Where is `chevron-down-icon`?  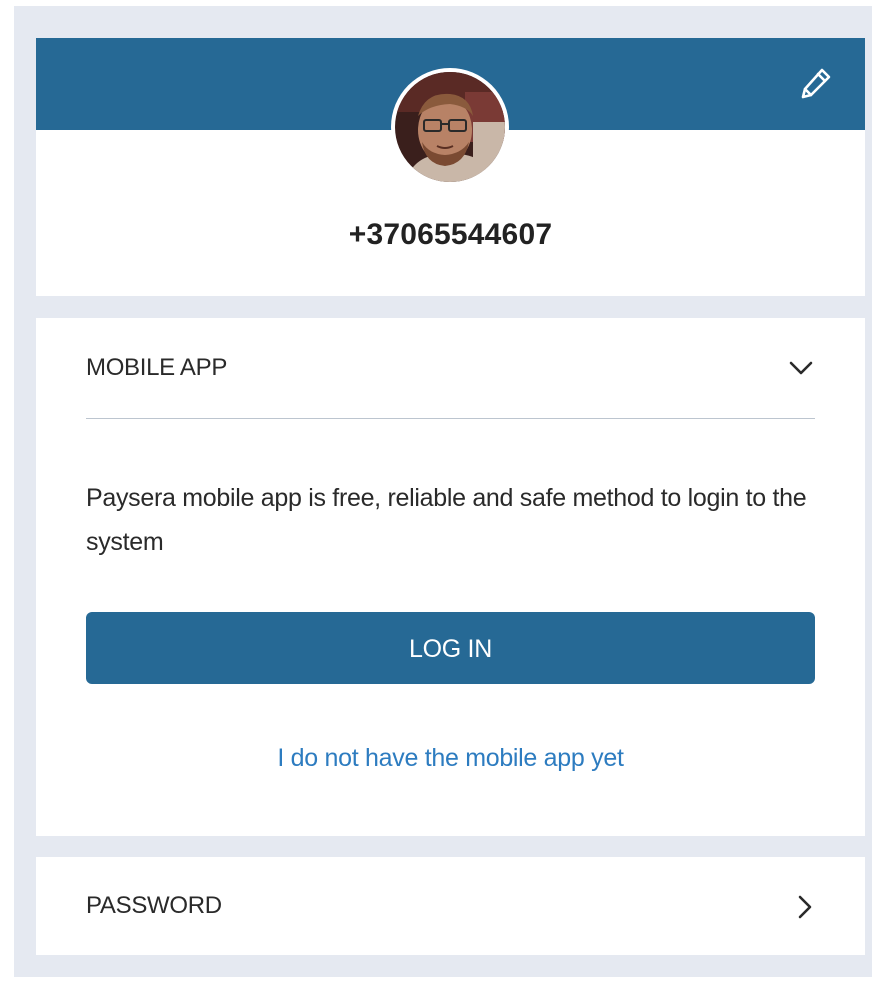
chevron-down-icon is located at coordinates (801, 368).